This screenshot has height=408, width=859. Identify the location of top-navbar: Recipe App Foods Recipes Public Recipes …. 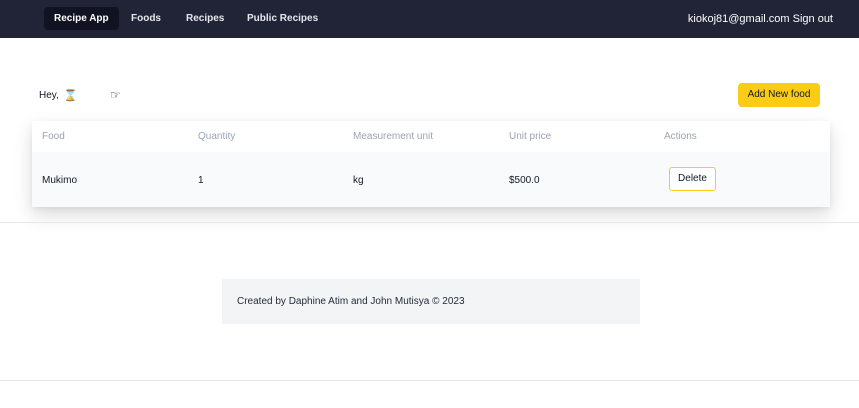
(429, 19).